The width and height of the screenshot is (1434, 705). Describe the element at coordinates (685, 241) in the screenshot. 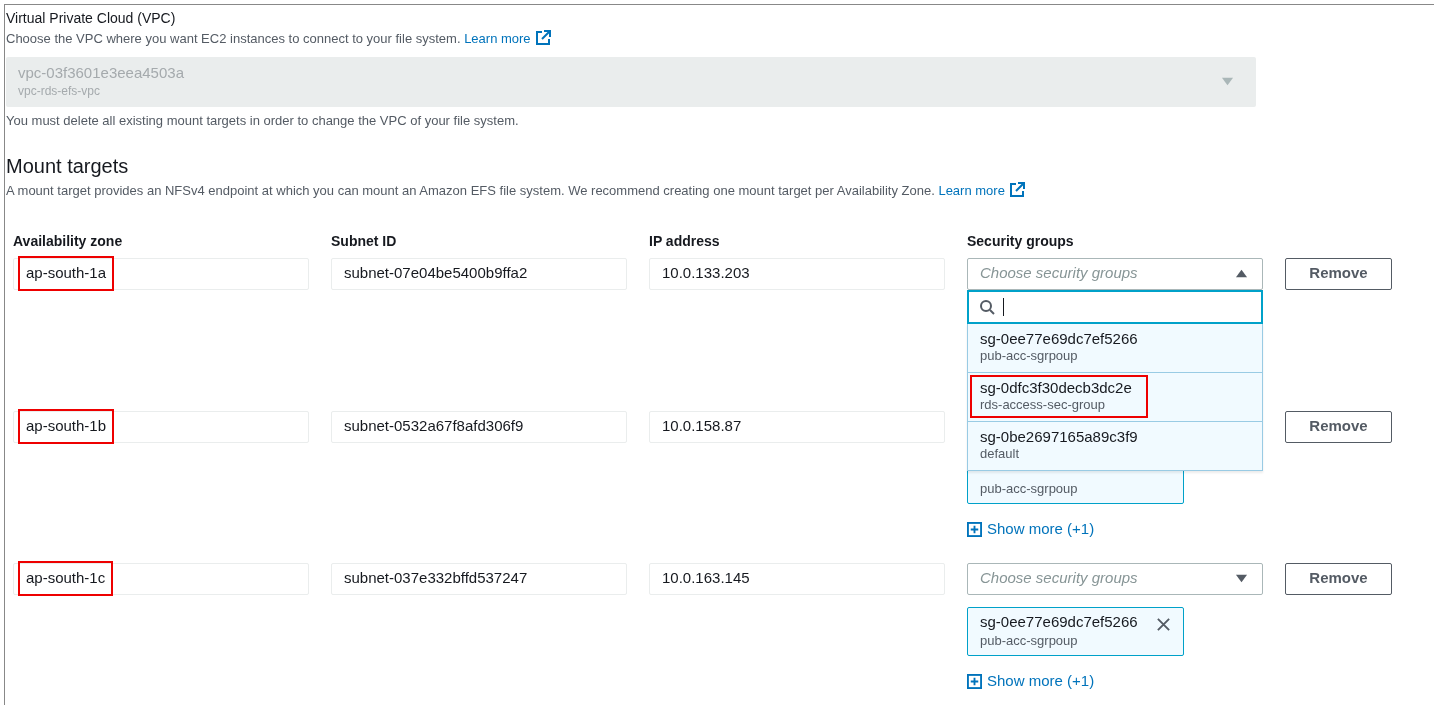

I see `column-header: IP address` at that location.